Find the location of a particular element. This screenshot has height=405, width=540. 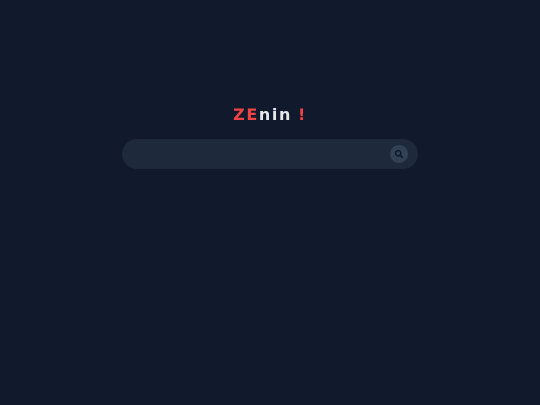

search-input is located at coordinates (251, 154).